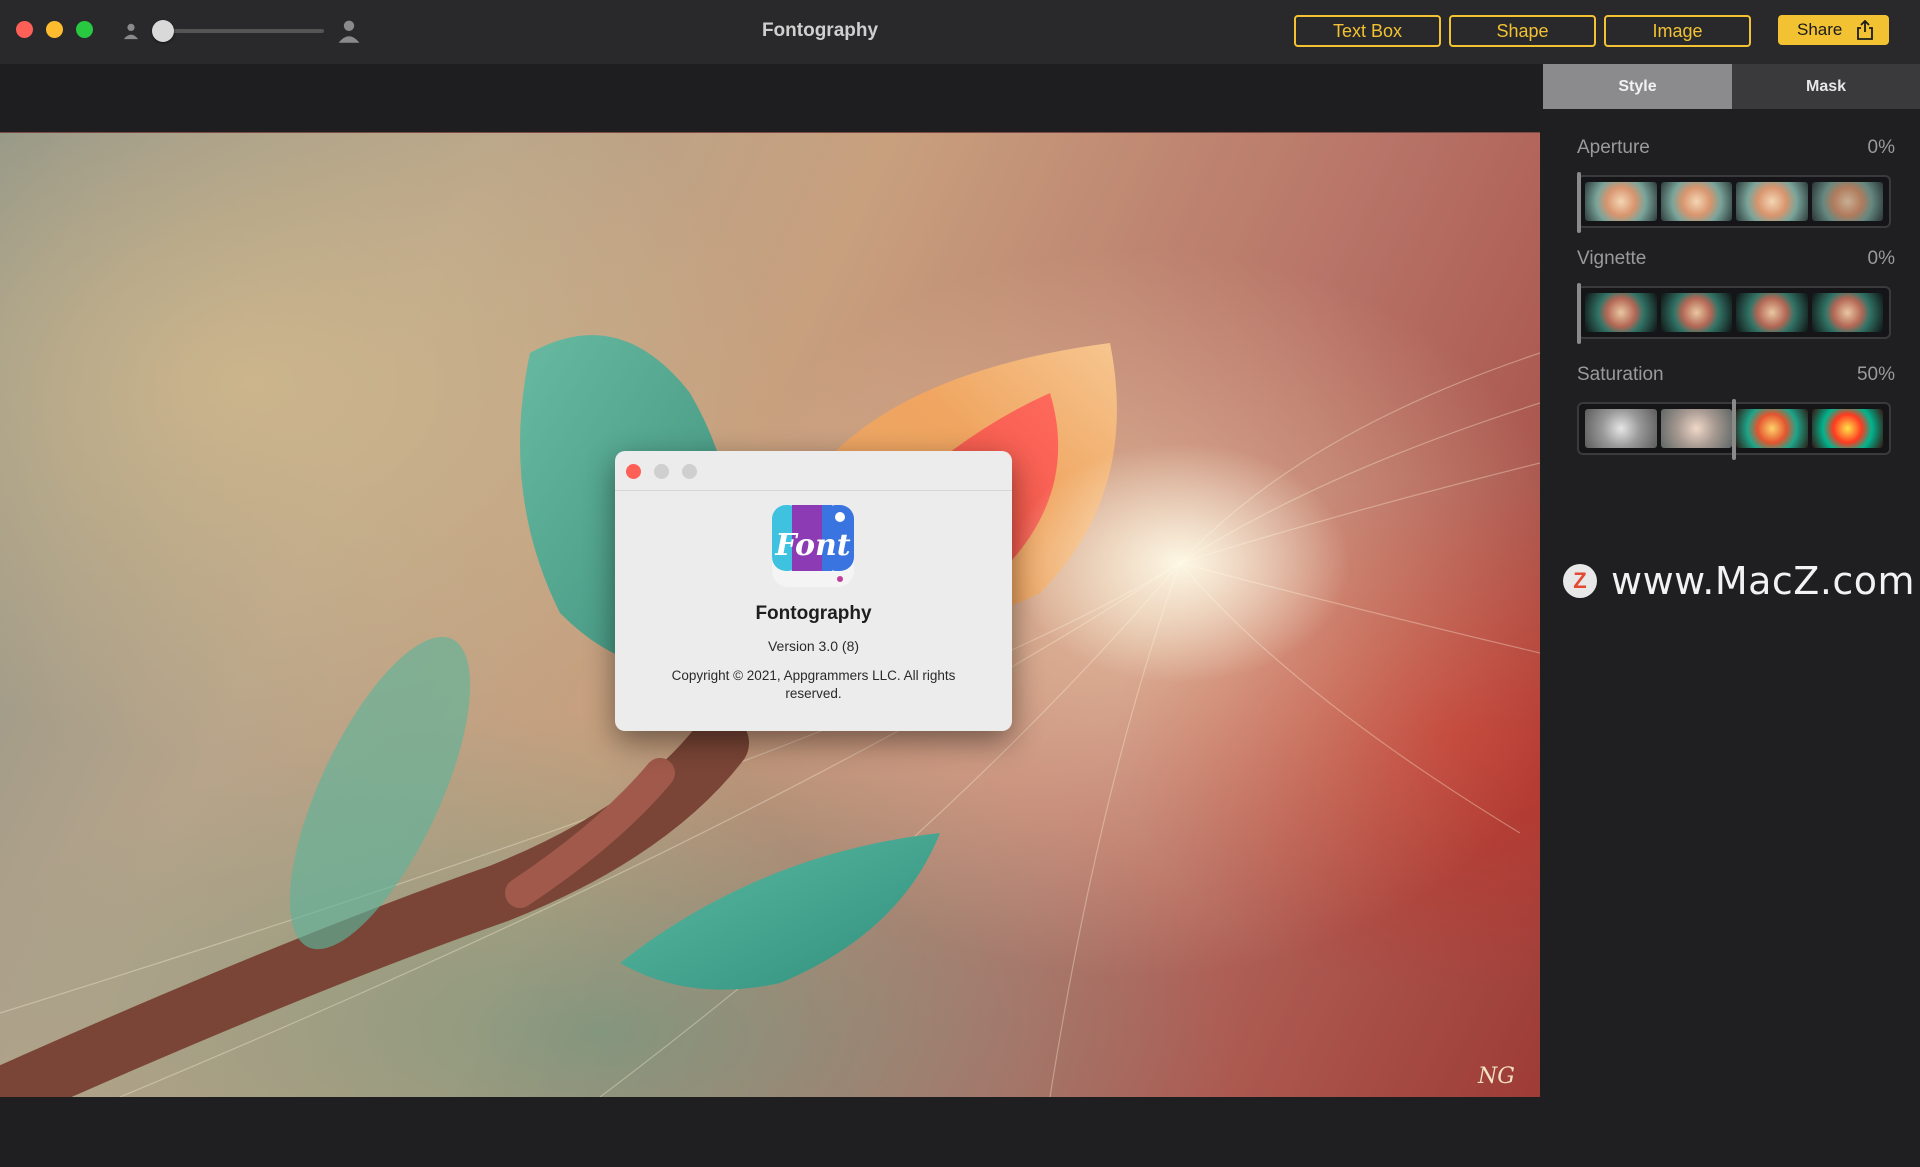 Image resolution: width=1920 pixels, height=1167 pixels. Describe the element at coordinates (243, 31) in the screenshot. I see `zoom-slider-track` at that location.